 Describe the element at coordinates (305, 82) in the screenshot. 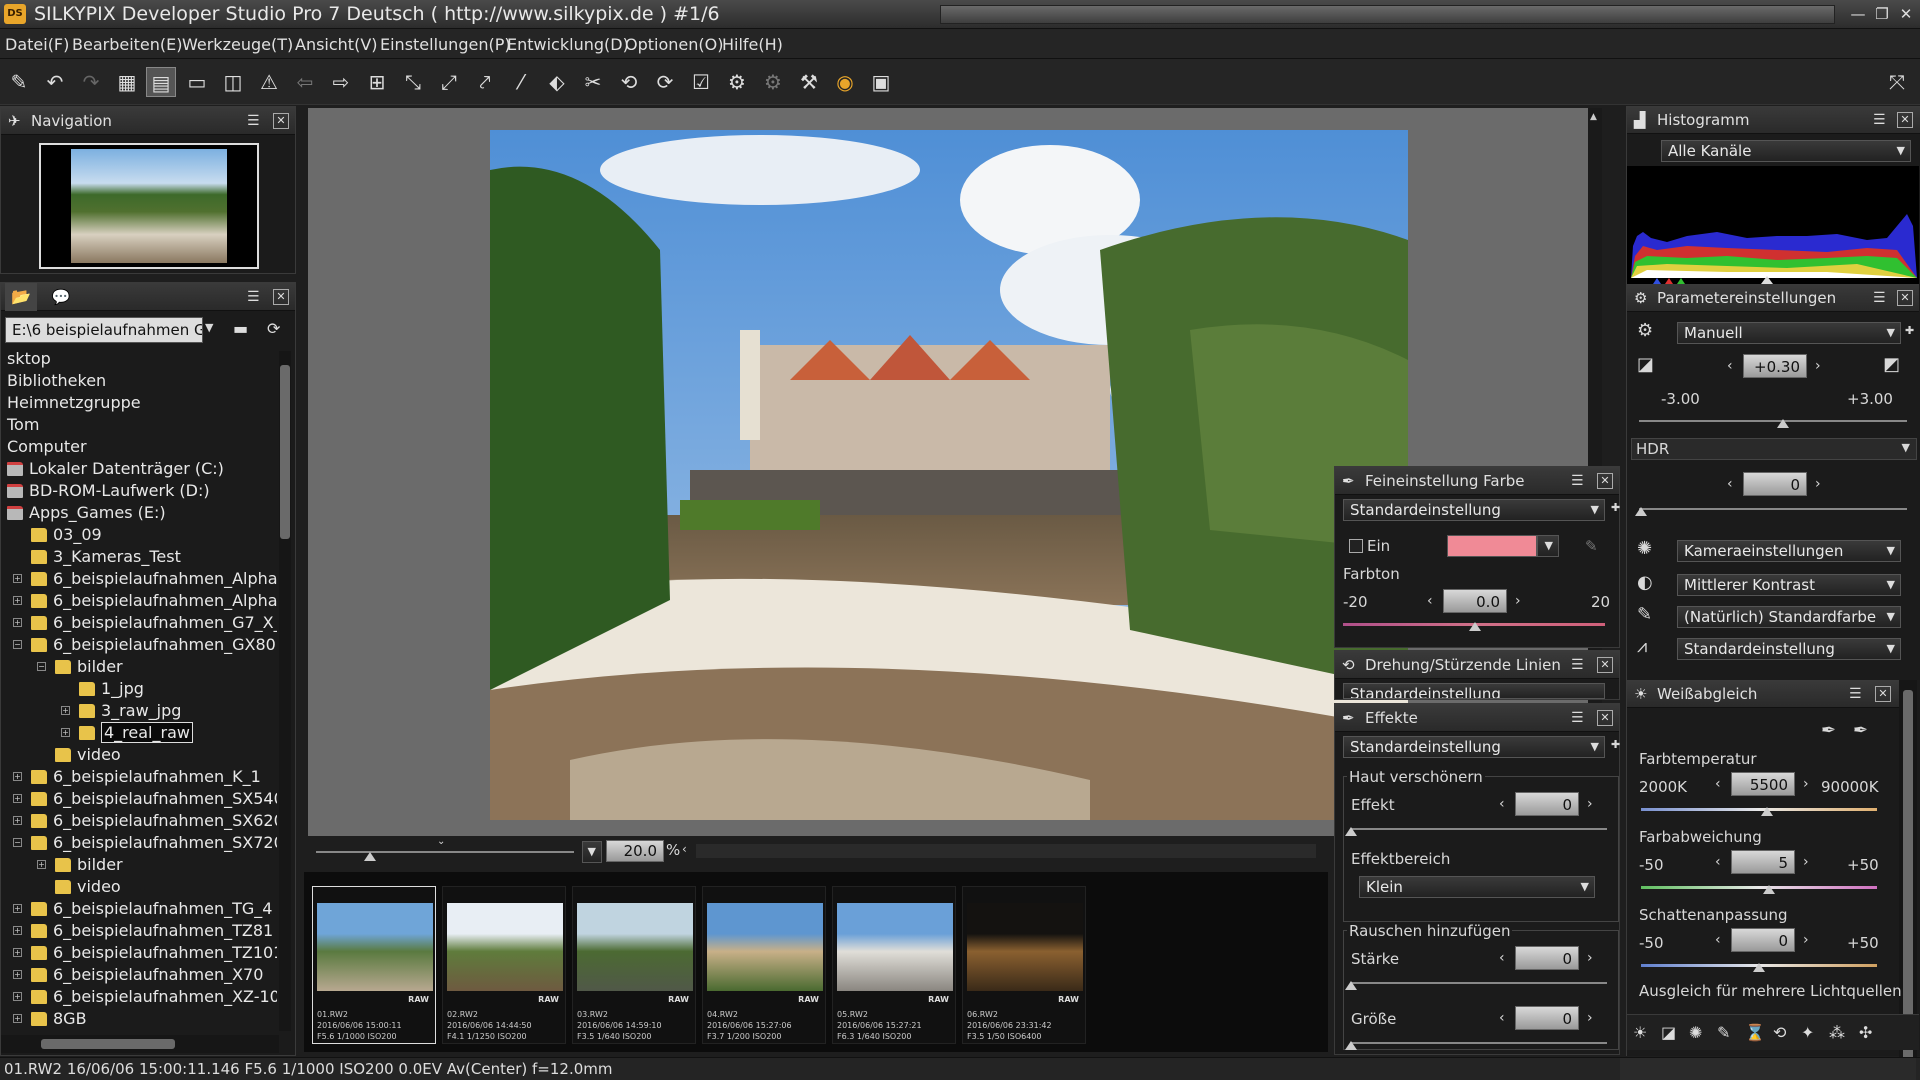

I see `prev-arrow-icon: ⇦` at that location.